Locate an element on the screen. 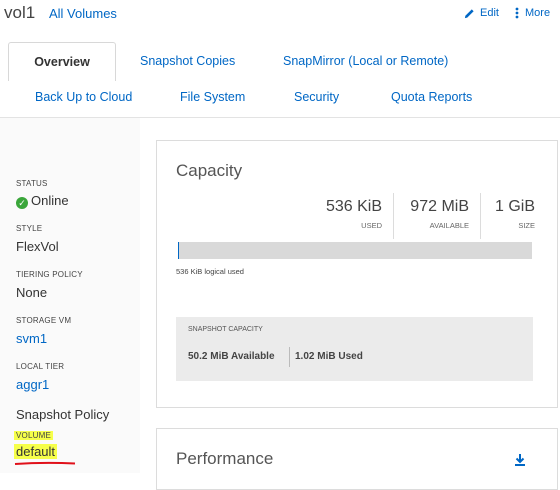  size-value: 1 GiB is located at coordinates (515, 207).